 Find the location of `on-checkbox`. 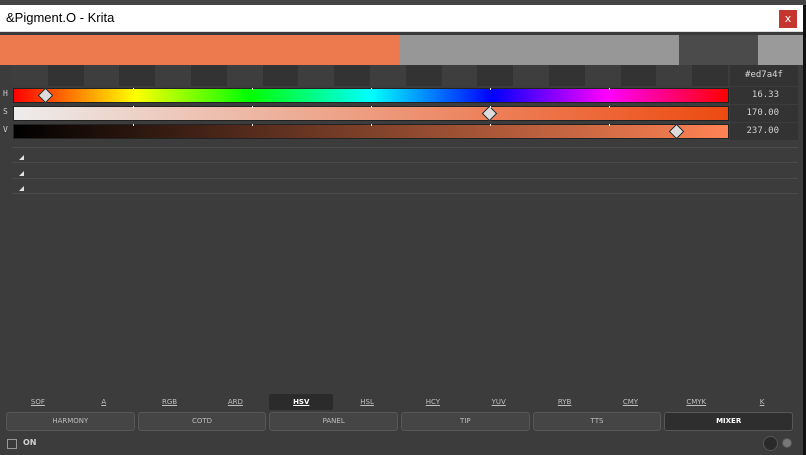

on-checkbox is located at coordinates (12, 444).